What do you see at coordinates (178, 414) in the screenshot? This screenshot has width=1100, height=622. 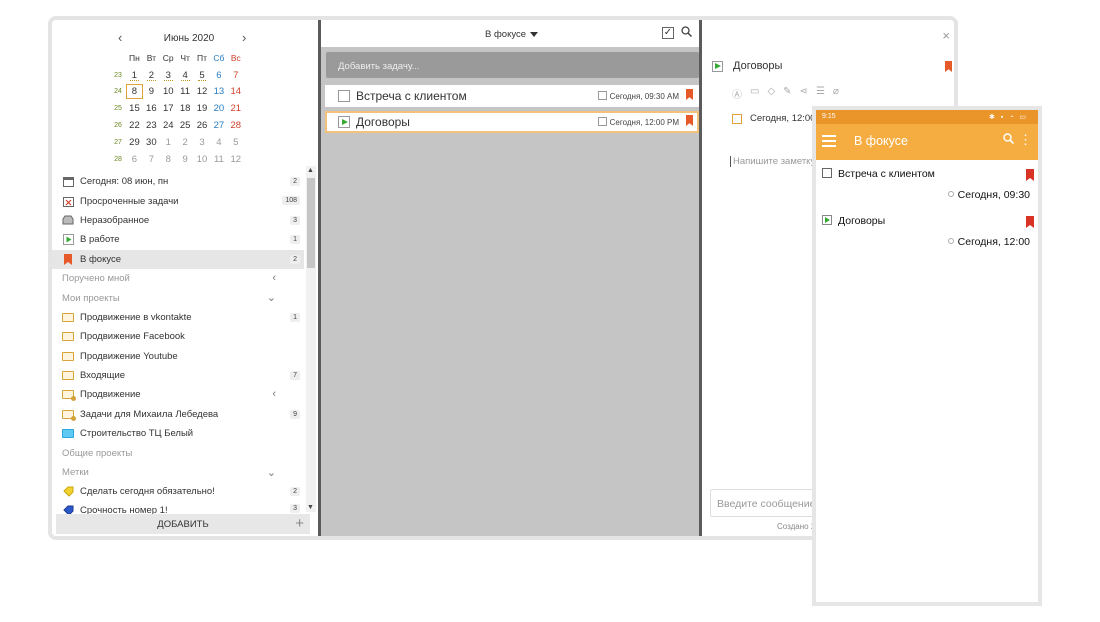 I see `sidebar-project-mikhail-tasks: Задачи для Михаила Лебедева 9` at bounding box center [178, 414].